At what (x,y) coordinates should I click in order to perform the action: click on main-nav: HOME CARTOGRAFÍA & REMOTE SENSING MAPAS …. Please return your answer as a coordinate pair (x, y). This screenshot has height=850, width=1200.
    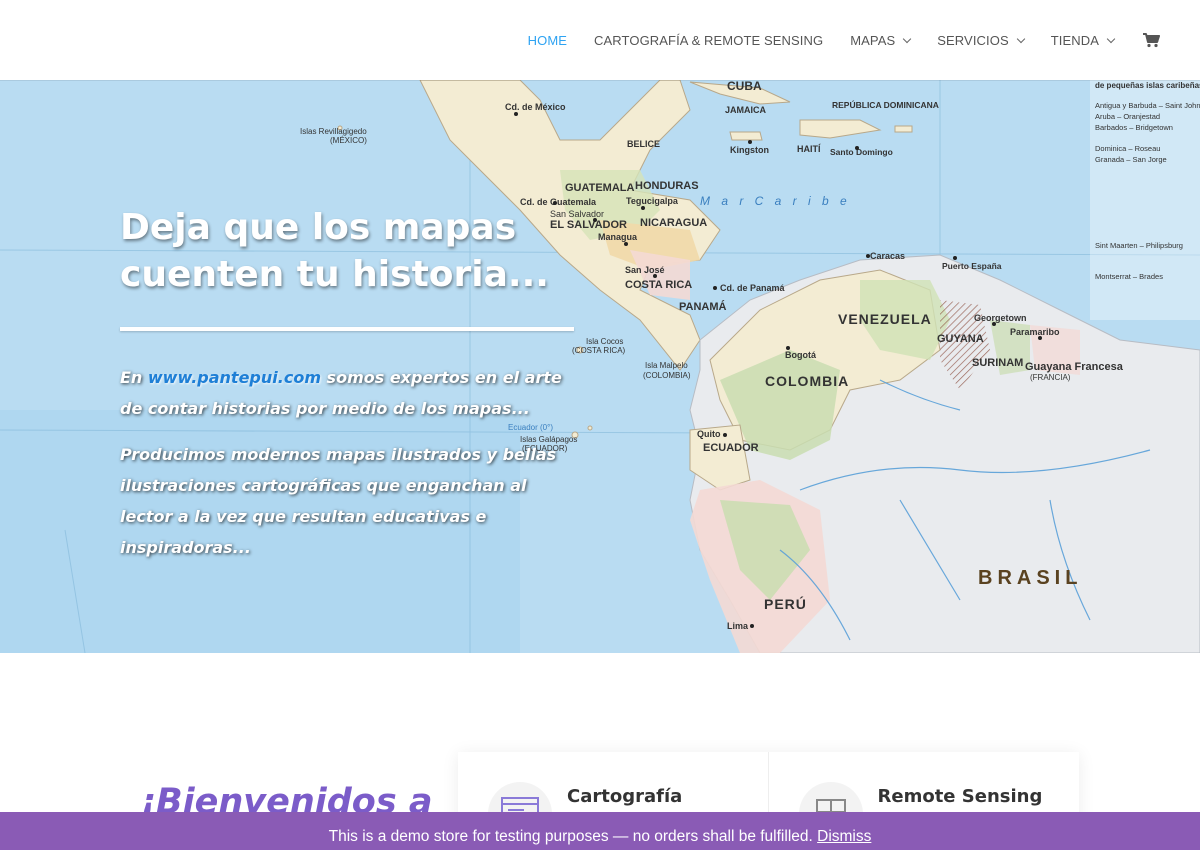
    Looking at the image, I should click on (830, 40).